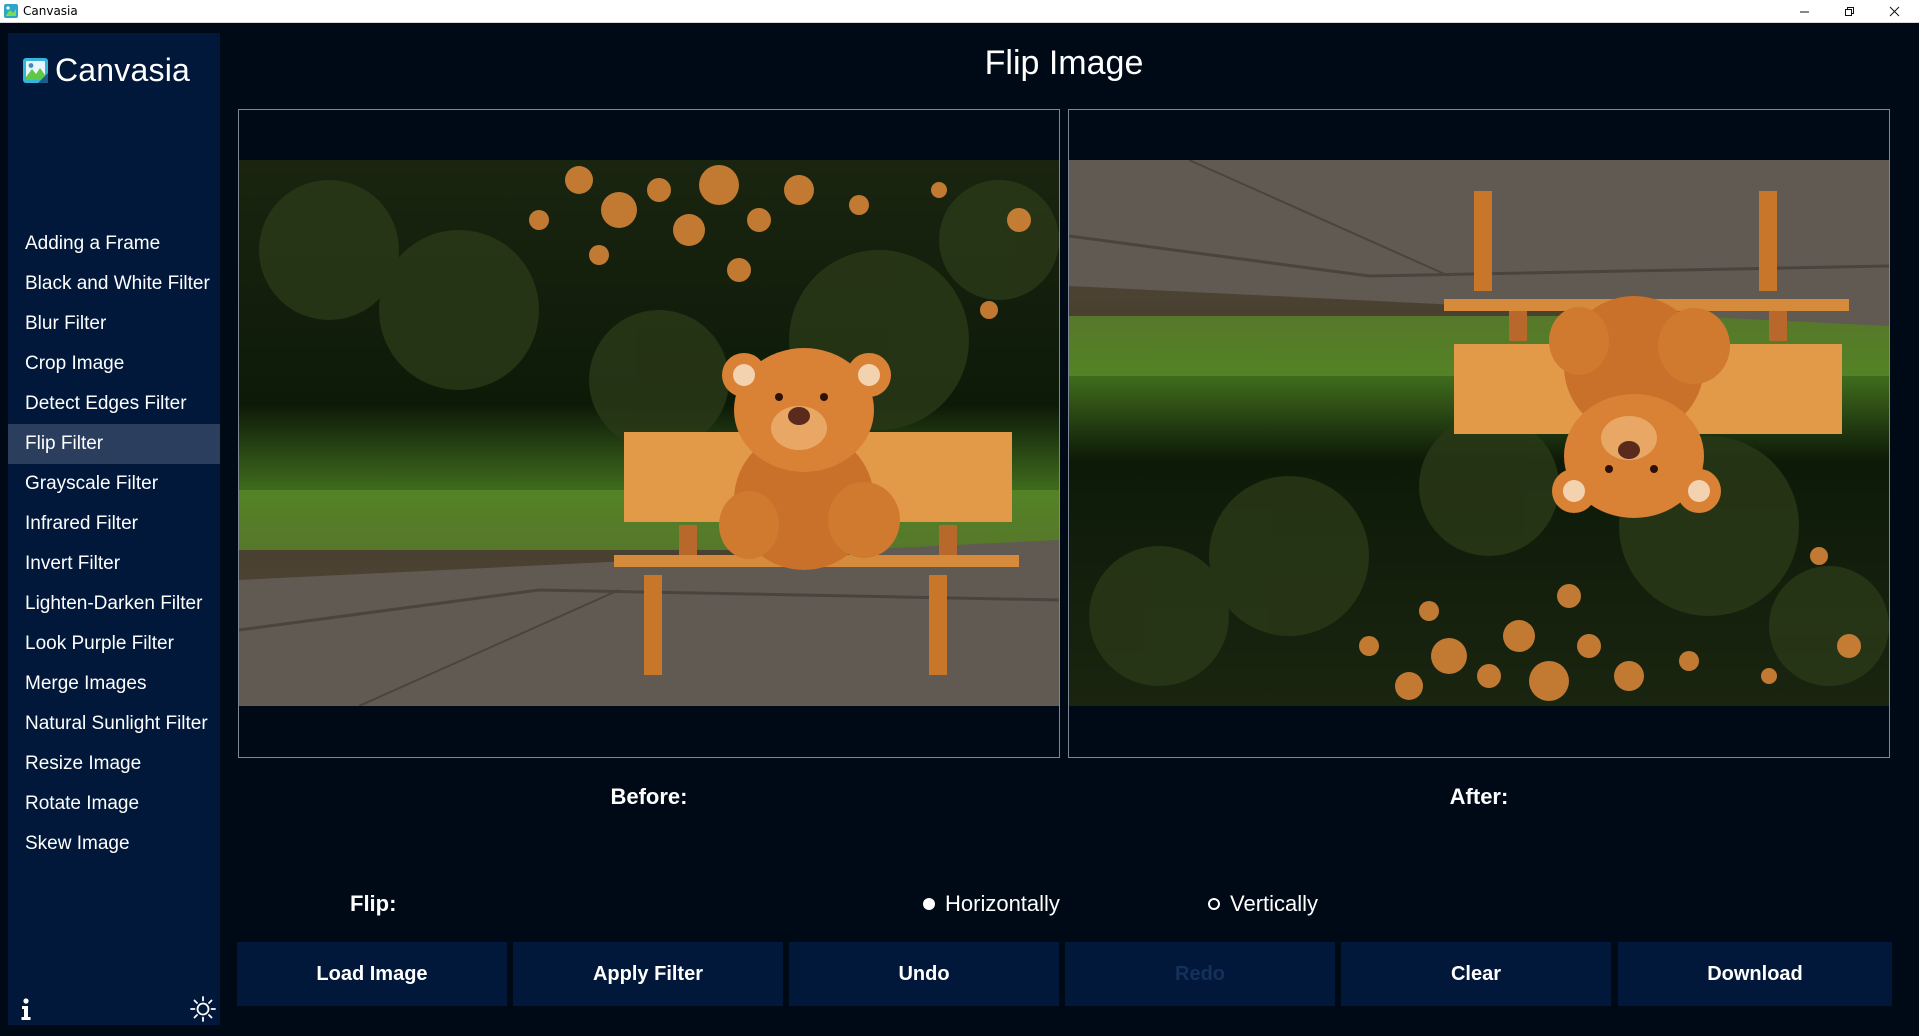 This screenshot has width=1919, height=1036. I want to click on app-icon, so click(11, 11).